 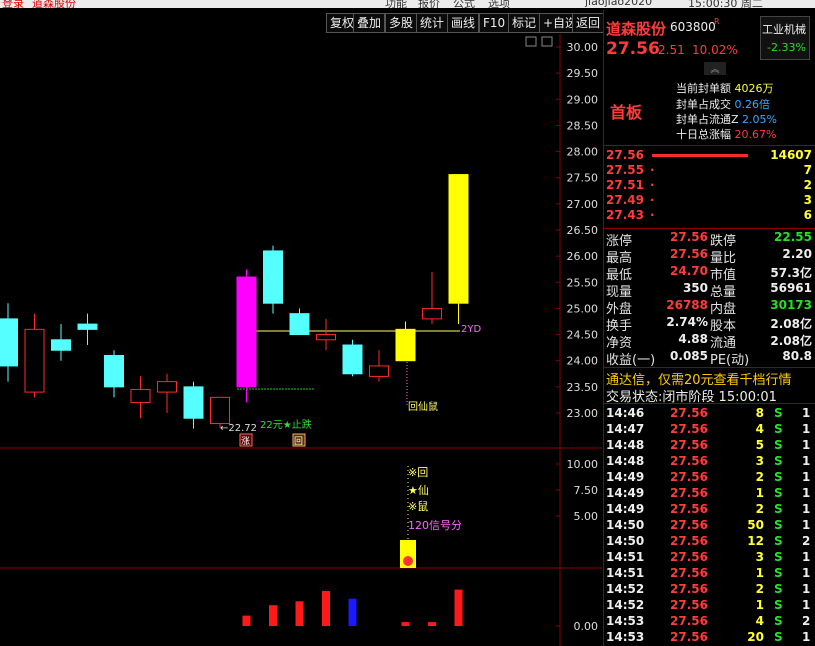 I want to click on industry-box: 工业机械 -2.33%, so click(x=785, y=38).